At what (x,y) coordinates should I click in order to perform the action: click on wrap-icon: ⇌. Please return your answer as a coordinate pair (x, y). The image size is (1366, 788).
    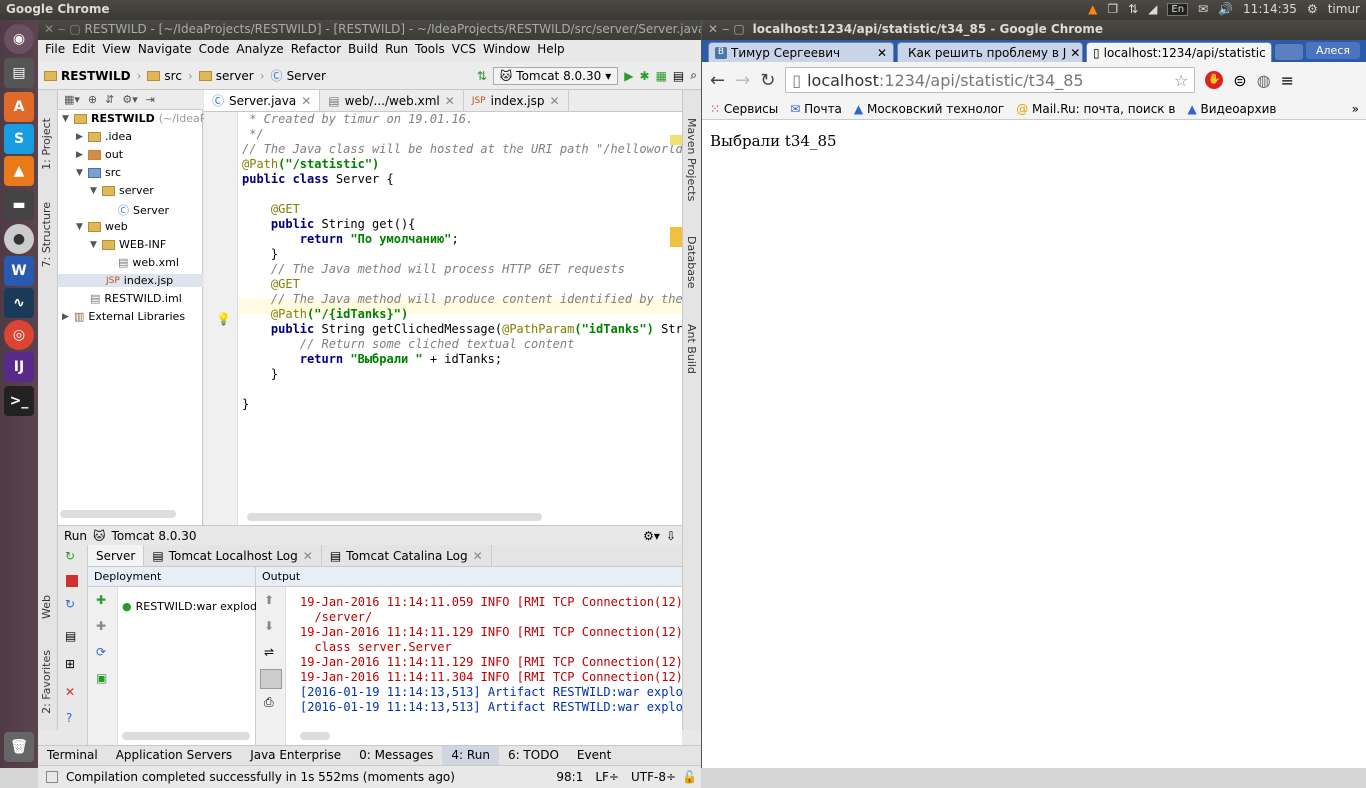
    Looking at the image, I should click on (269, 652).